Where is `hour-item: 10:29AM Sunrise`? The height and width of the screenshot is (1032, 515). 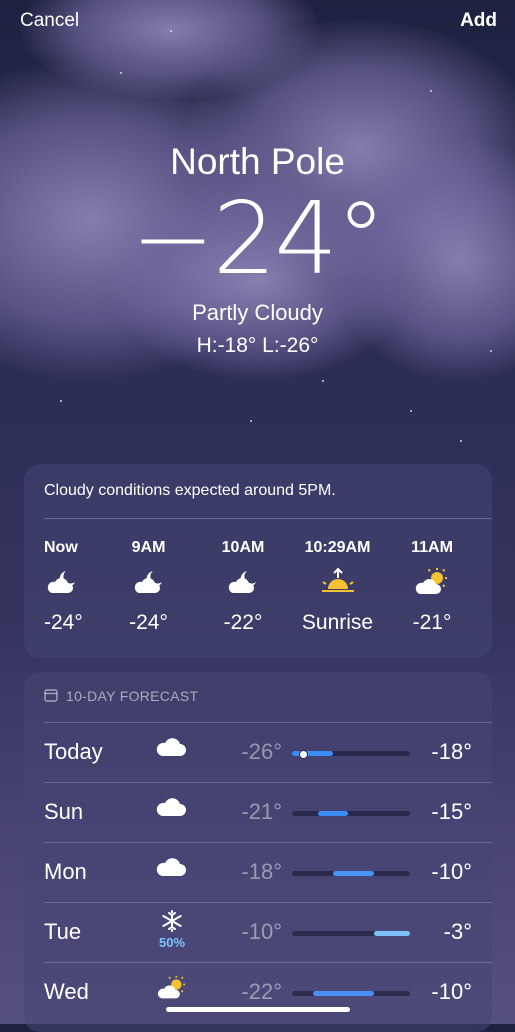
hour-item: 10:29AM Sunrise is located at coordinates (338, 587).